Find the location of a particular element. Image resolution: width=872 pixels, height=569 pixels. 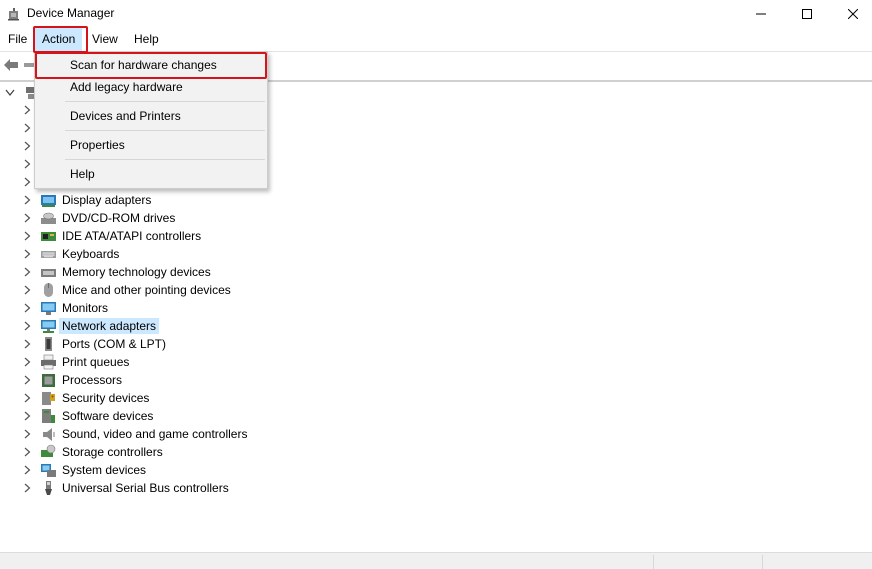

minimize-button is located at coordinates (761, 14).